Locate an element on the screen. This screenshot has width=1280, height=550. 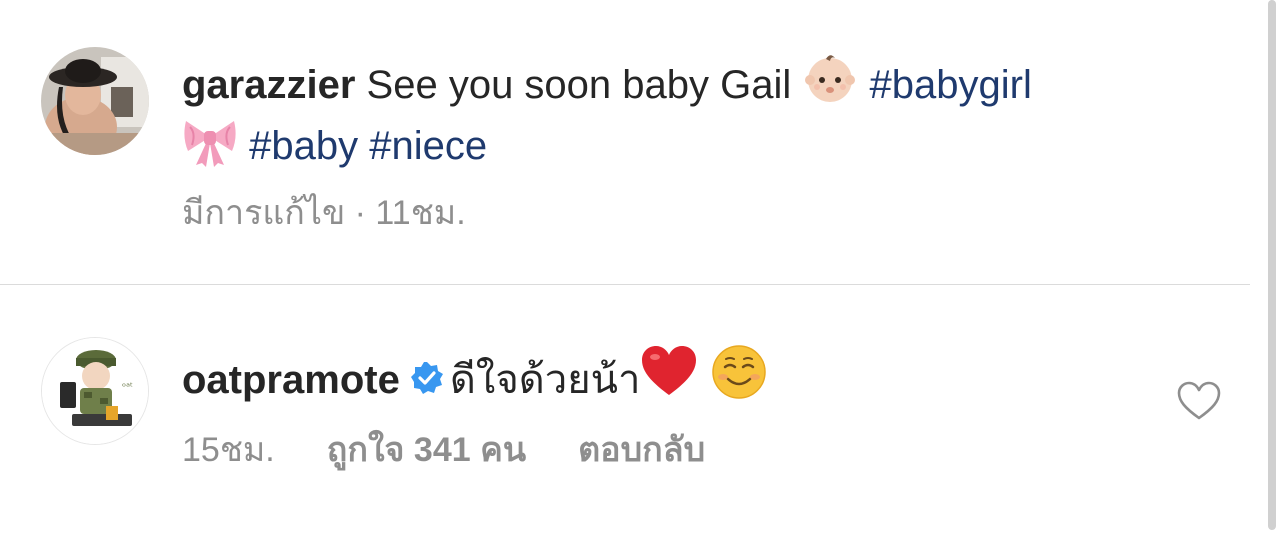
comment-body: oatpramote ดีใจด้วยน้า is located at coordinates (706, 374).